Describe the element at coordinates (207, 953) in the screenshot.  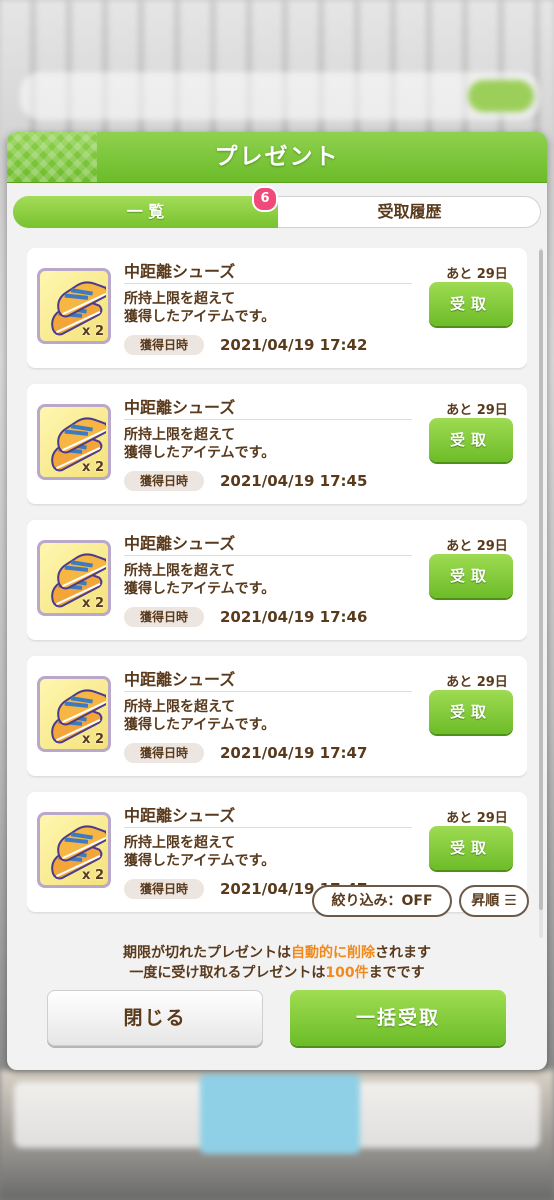
I see `note-text: 期限が切れたプレゼントは` at that location.